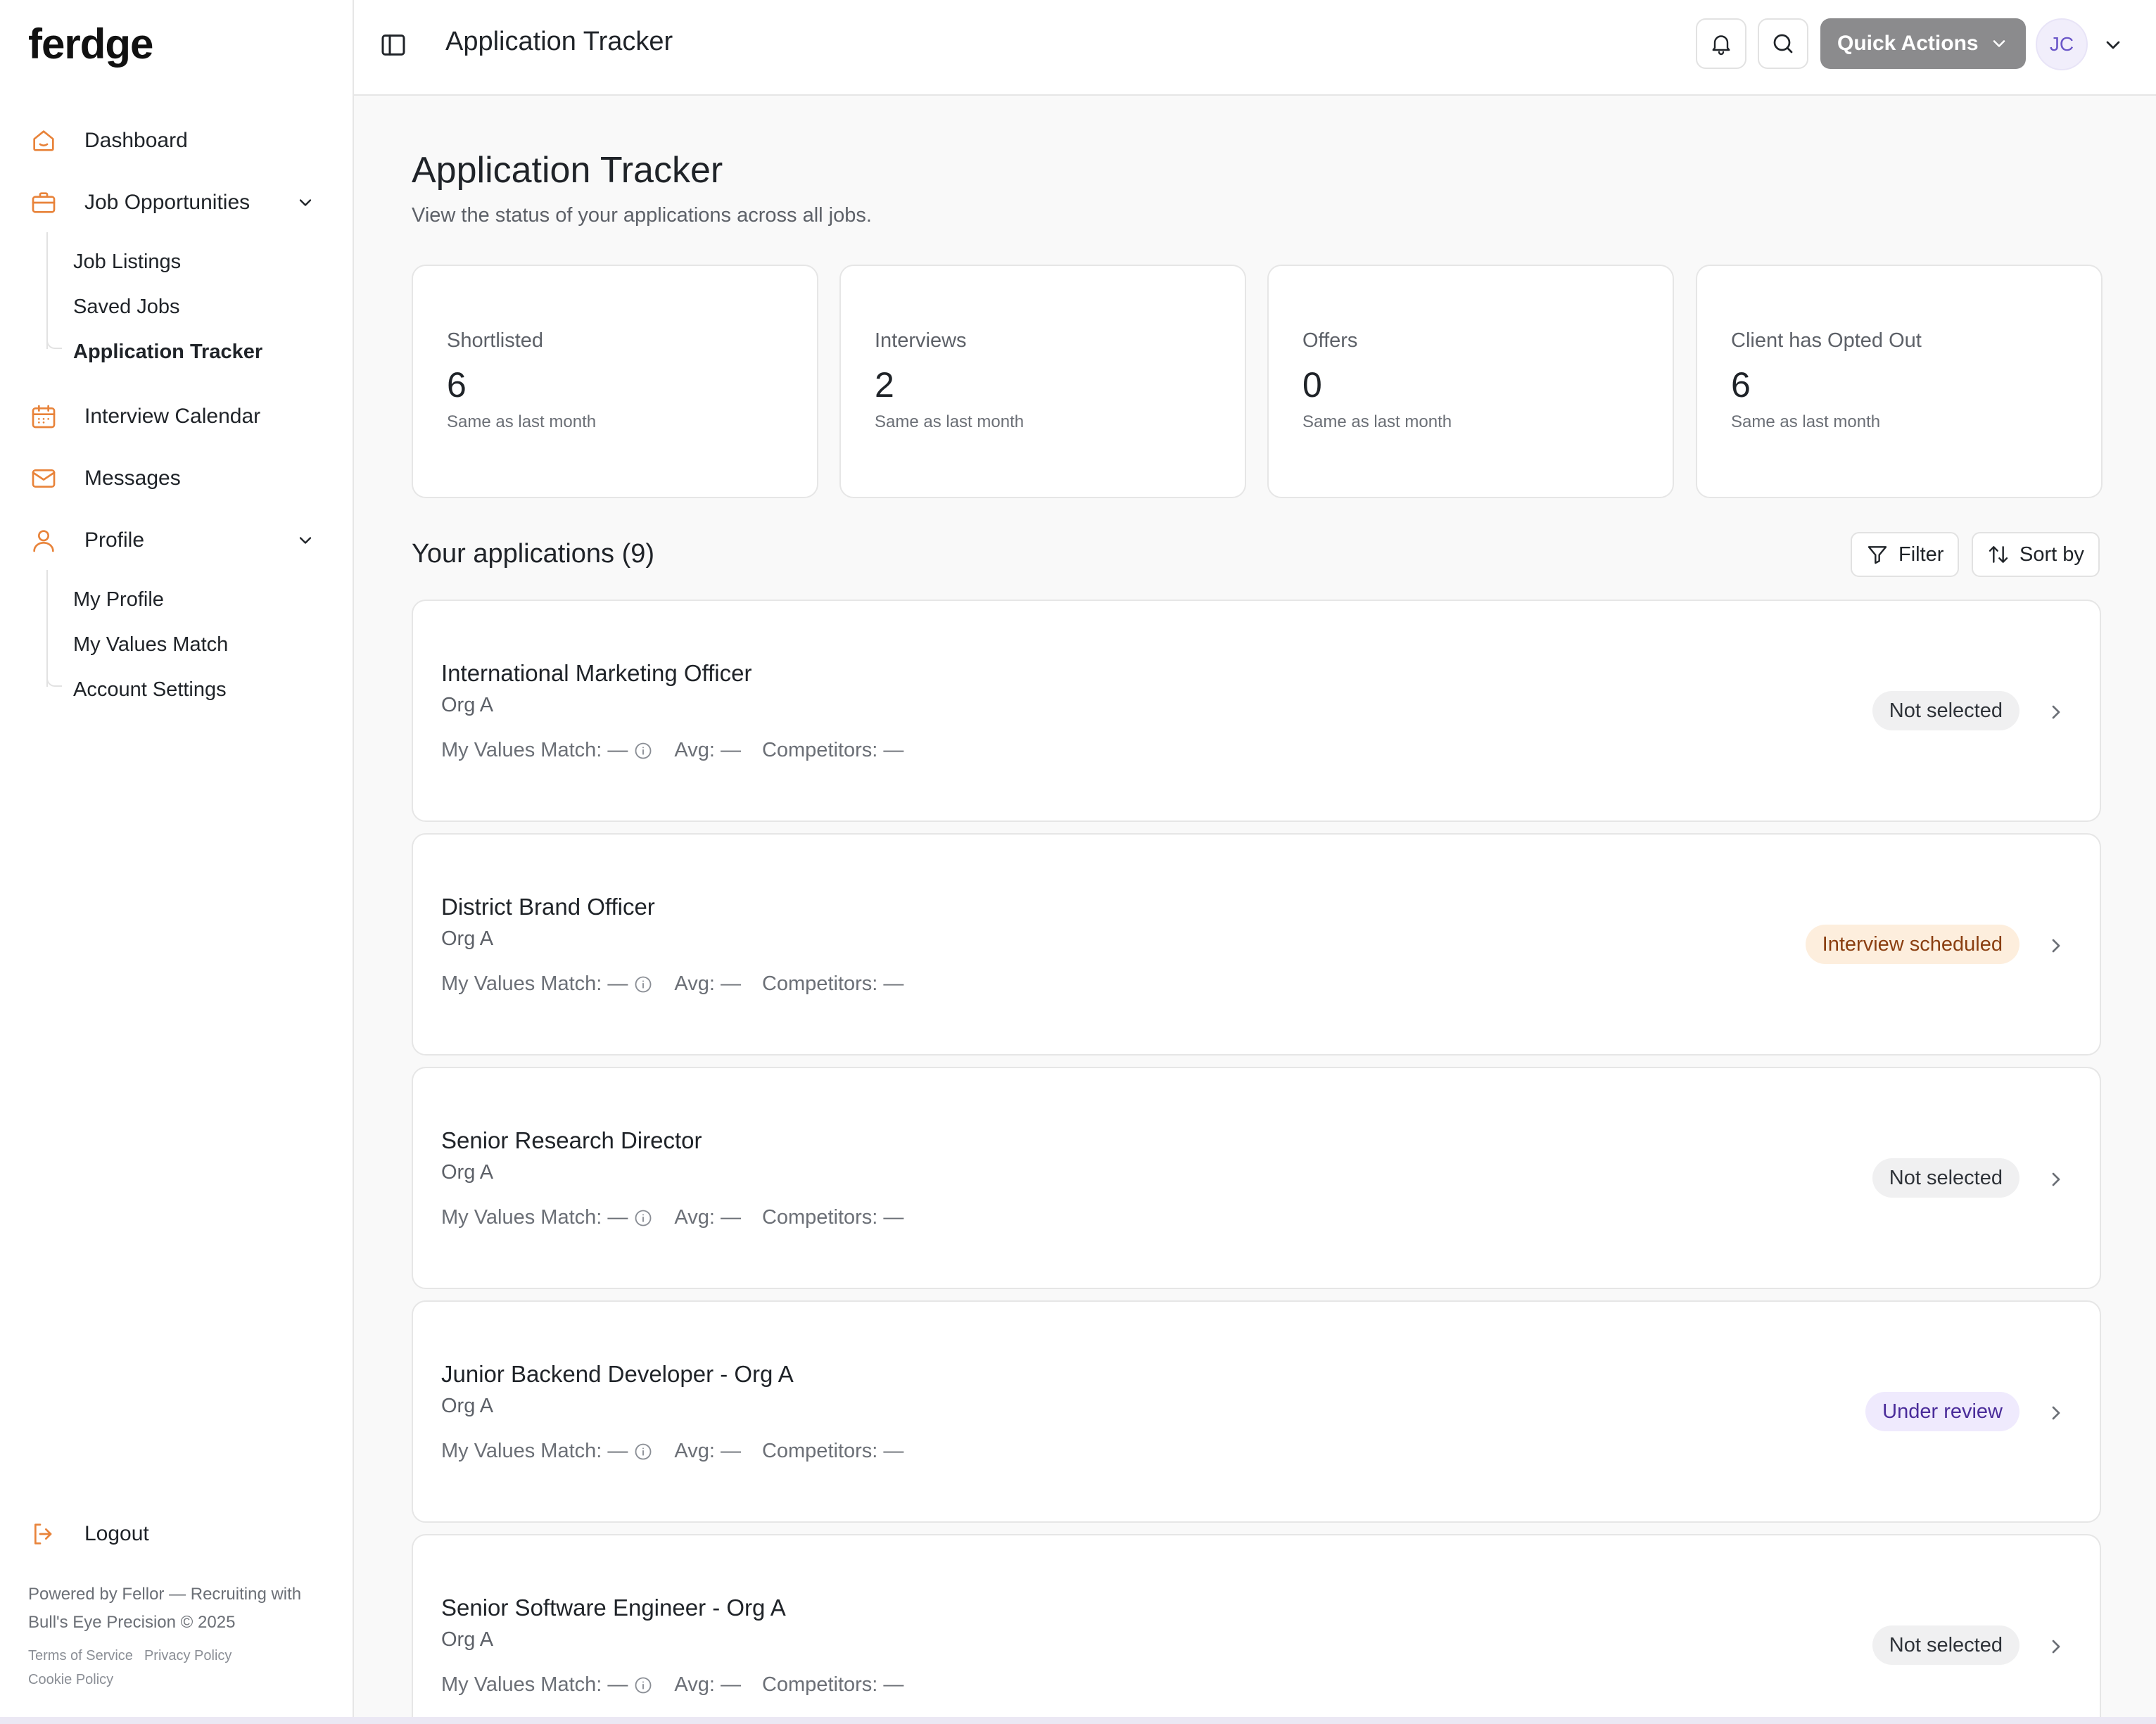 The width and height of the screenshot is (2156, 1724). Describe the element at coordinates (43, 540) in the screenshot. I see `user-icon` at that location.